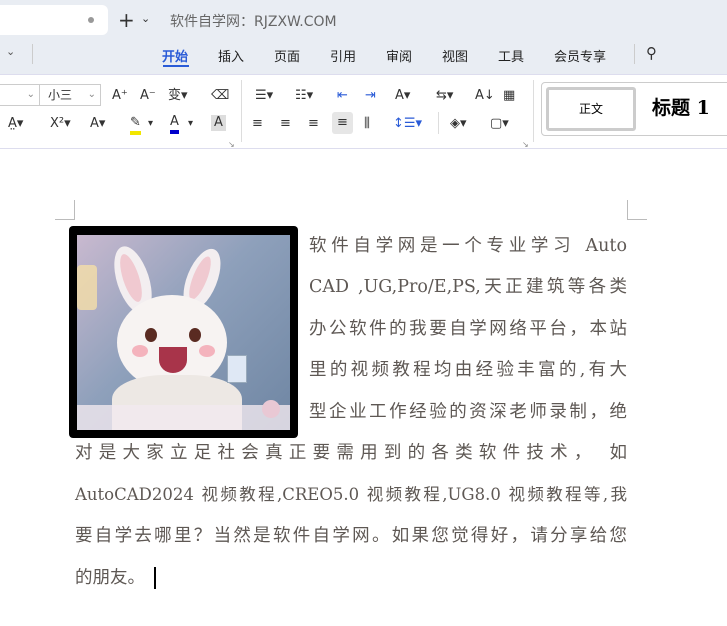 This screenshot has width=727, height=626. I want to click on superscript-icon: X²▾, so click(60, 124).